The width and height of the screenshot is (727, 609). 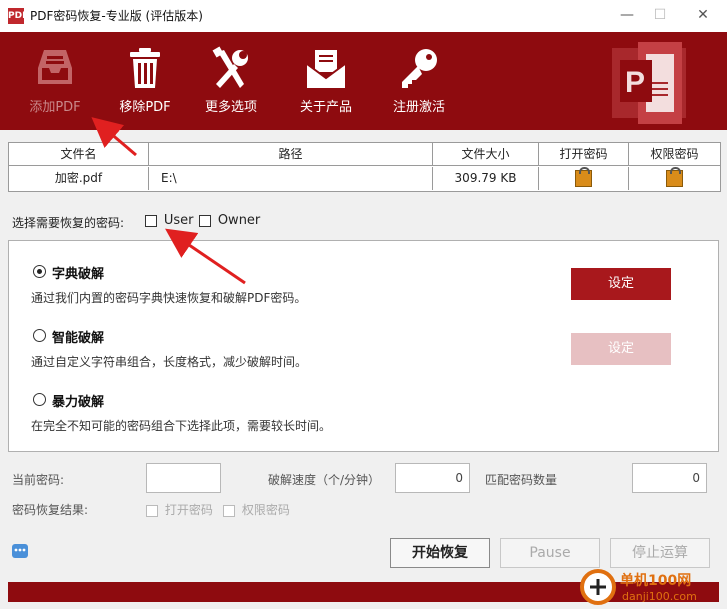 I want to click on register-label: 注册激活, so click(x=418, y=107).